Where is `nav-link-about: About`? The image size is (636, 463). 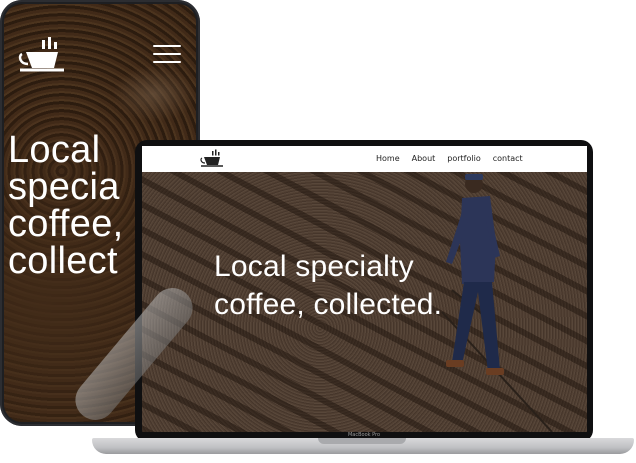 nav-link-about: About is located at coordinates (424, 158).